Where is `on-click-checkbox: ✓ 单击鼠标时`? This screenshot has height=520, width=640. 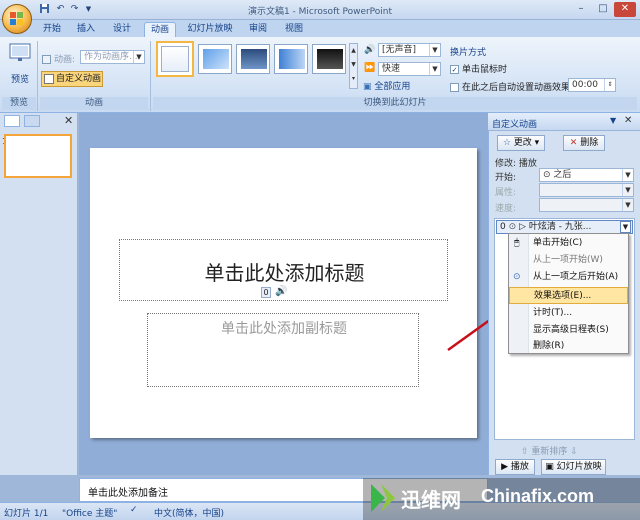
on-click-checkbox: ✓ 单击鼠标时 is located at coordinates (478, 68).